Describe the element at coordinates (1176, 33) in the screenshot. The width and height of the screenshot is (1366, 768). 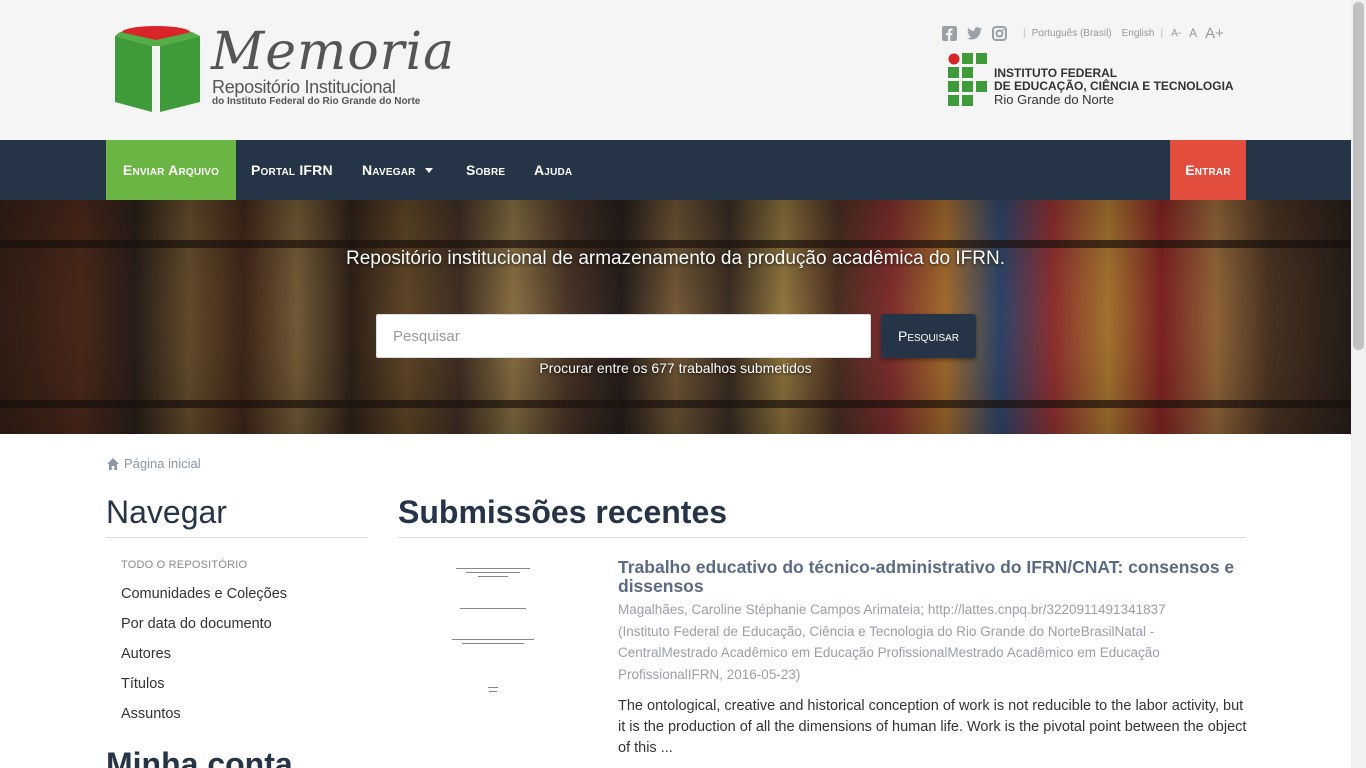
I see `font-decrease-button: A-` at that location.